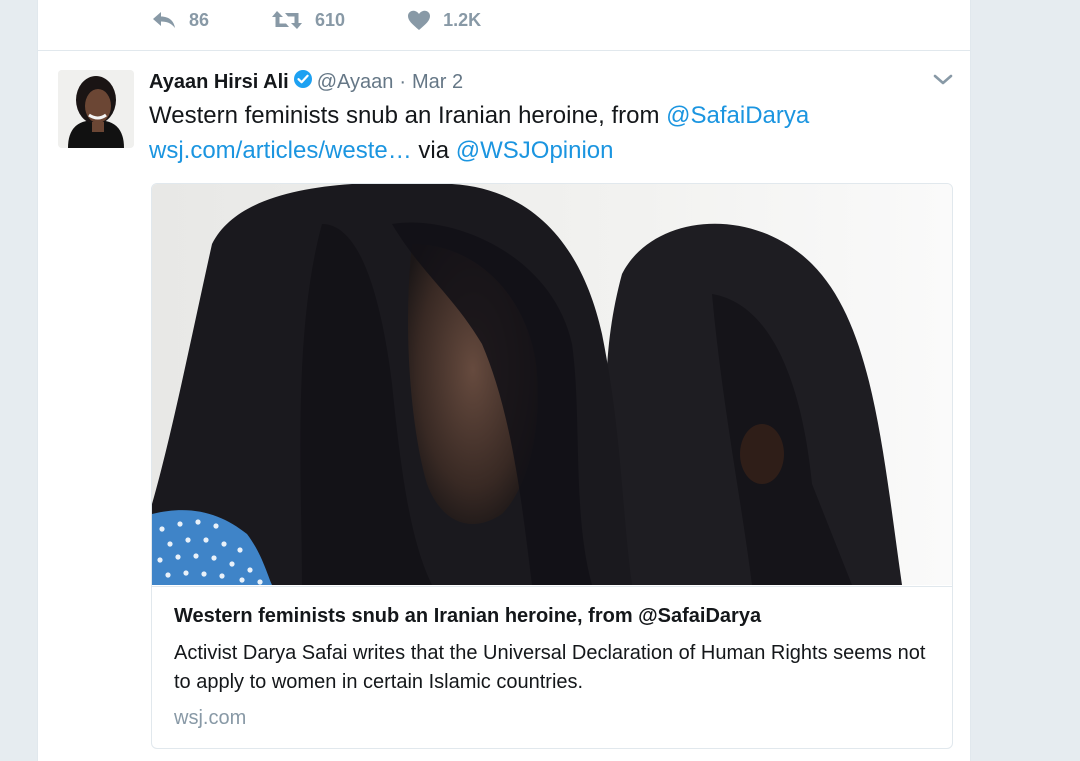 Image resolution: width=1080 pixels, height=761 pixels. What do you see at coordinates (164, 20) in the screenshot?
I see `reply-icon` at bounding box center [164, 20].